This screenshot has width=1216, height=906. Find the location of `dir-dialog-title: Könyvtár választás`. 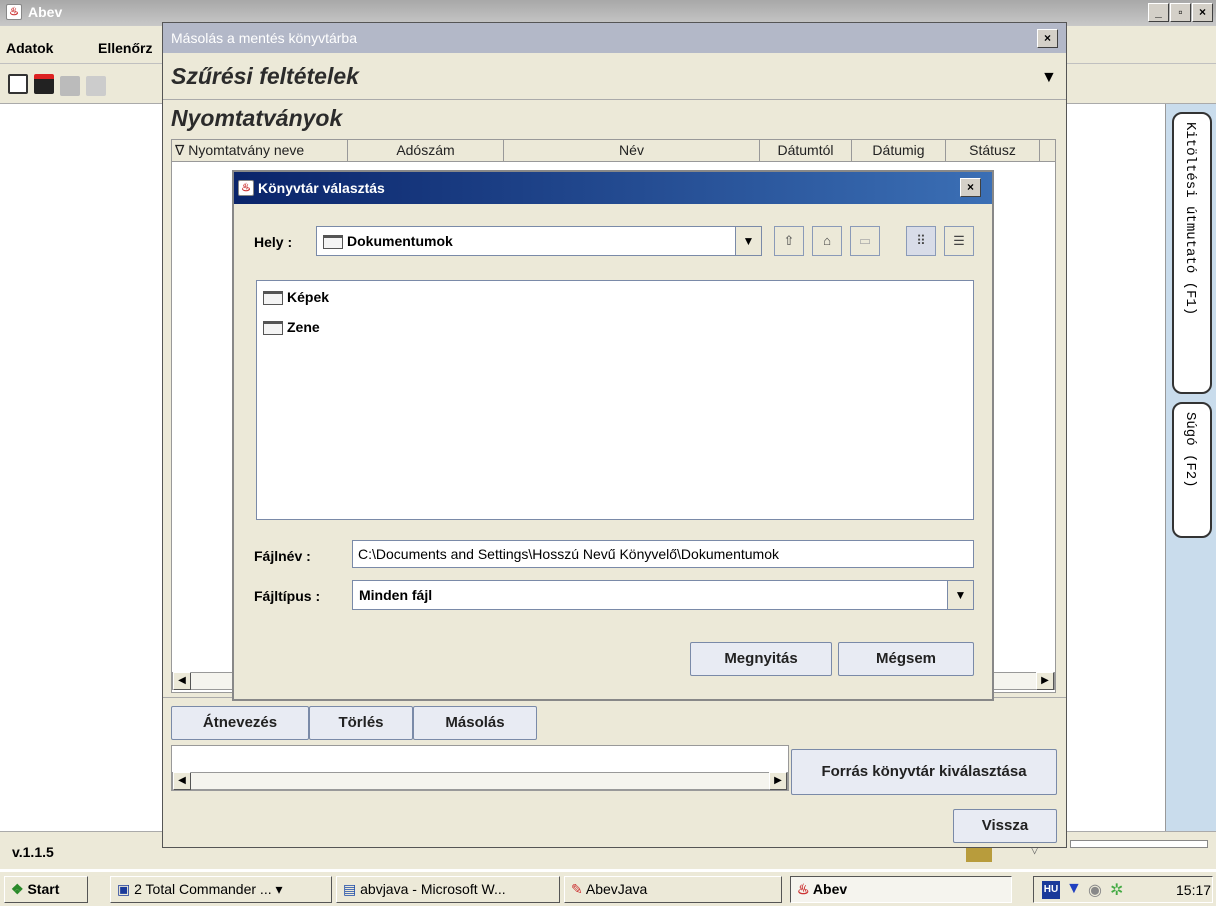

dir-dialog-title: Könyvtár választás is located at coordinates (321, 188).